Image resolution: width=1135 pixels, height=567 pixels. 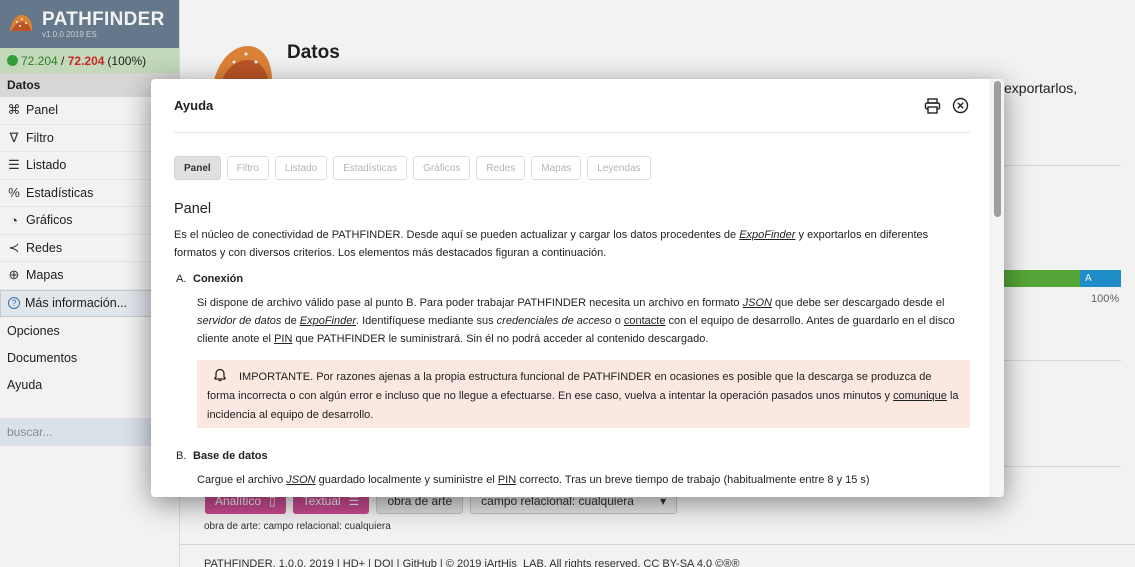 I want to click on tab-estadisticas: Estadísticas, so click(x=370, y=168).